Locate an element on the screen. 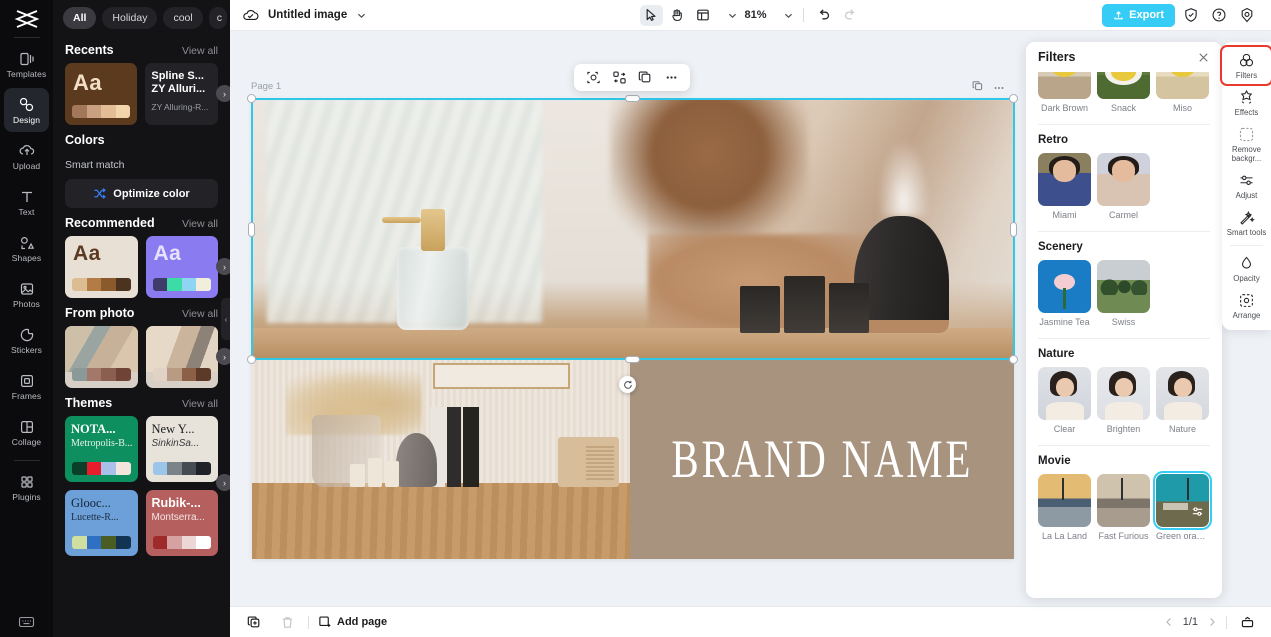  filter-item: Fast Furious is located at coordinates (1123, 507).